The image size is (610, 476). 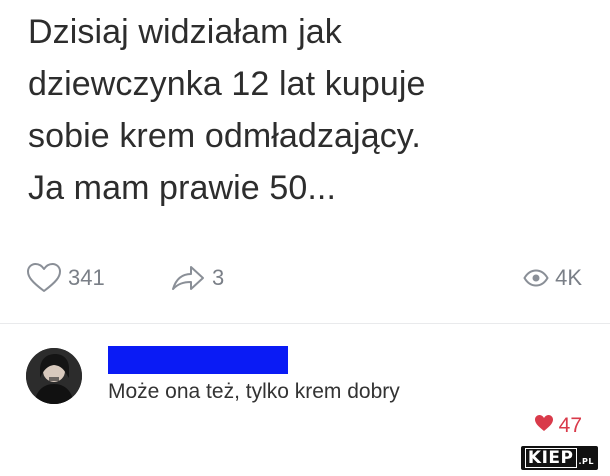 What do you see at coordinates (570, 425) in the screenshot?
I see `comment-like-count: 47` at bounding box center [570, 425].